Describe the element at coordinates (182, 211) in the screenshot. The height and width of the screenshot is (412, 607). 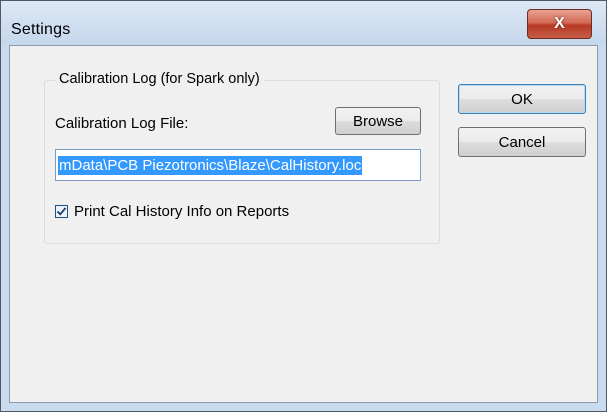
I see `print-cal-history-label: Print Cal History Info on Reports` at that location.